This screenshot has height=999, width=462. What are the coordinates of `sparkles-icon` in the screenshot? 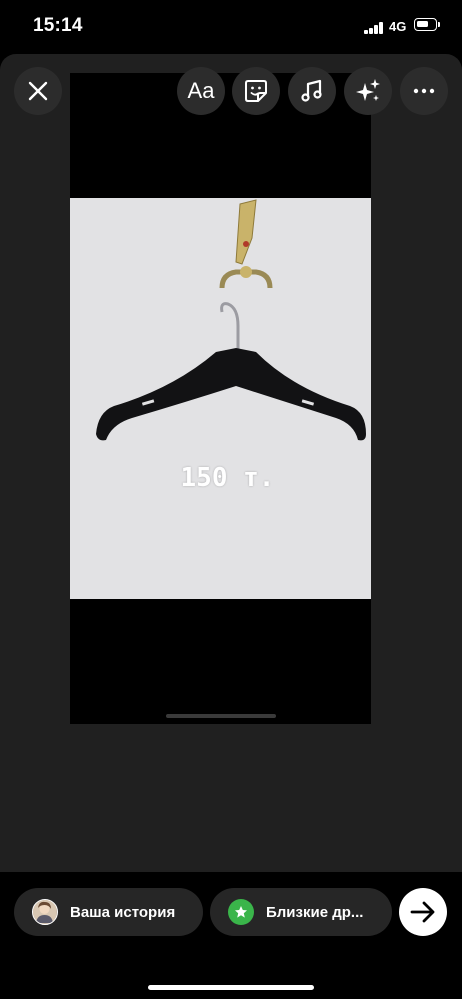 It's located at (368, 90).